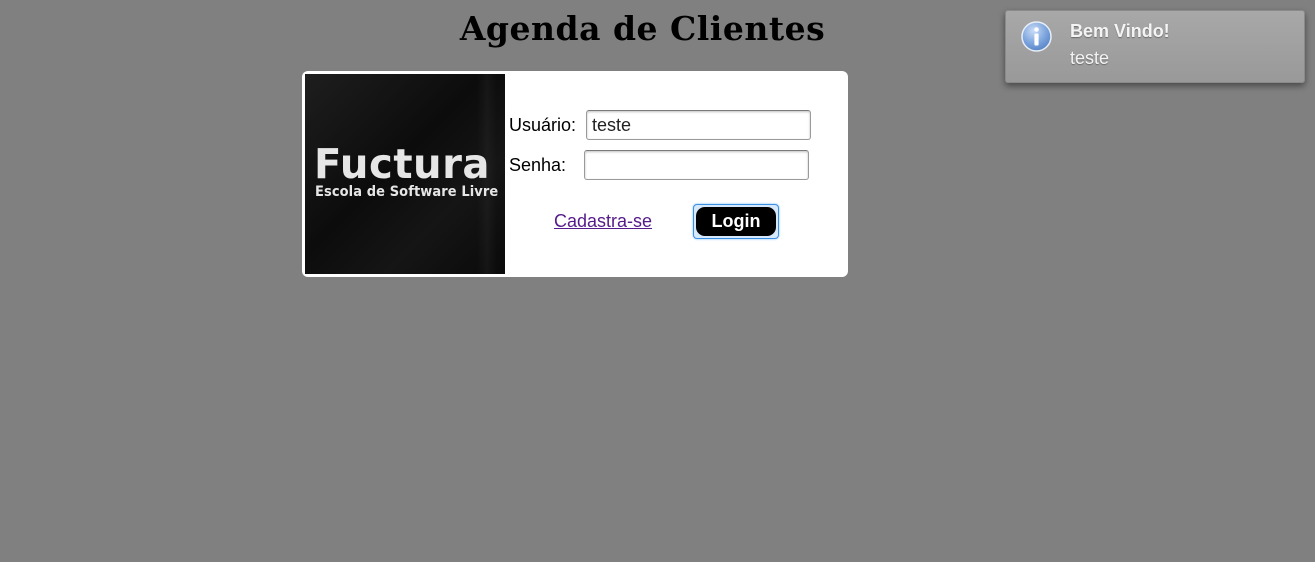 The image size is (1315, 562). I want to click on username-input, so click(698, 125).